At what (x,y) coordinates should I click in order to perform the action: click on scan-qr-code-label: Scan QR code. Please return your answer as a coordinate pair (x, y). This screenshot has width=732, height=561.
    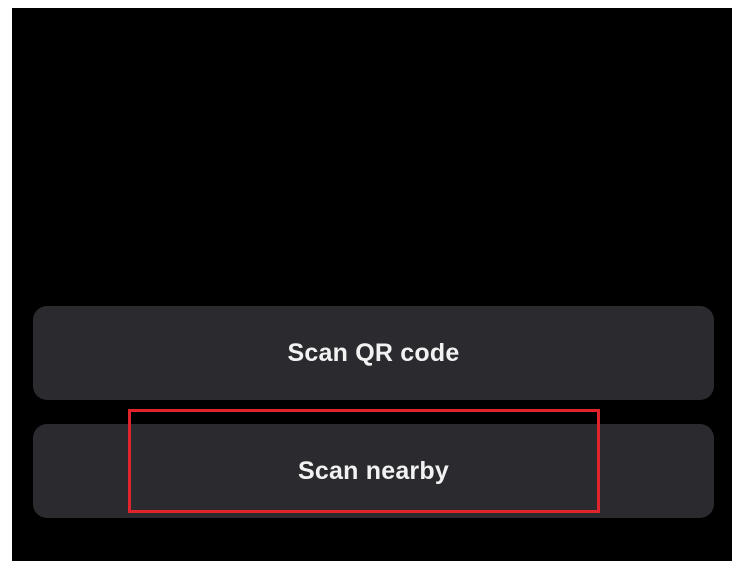
    Looking at the image, I should click on (373, 352).